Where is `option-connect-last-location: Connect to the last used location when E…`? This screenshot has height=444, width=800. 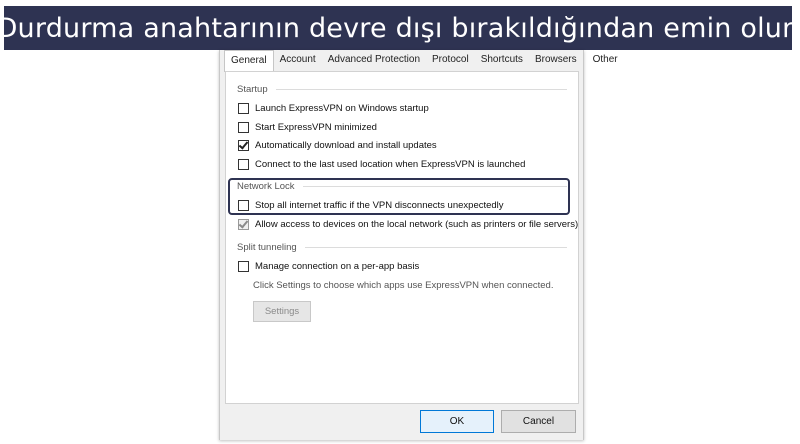 option-connect-last-location: Connect to the last used location when E… is located at coordinates (381, 164).